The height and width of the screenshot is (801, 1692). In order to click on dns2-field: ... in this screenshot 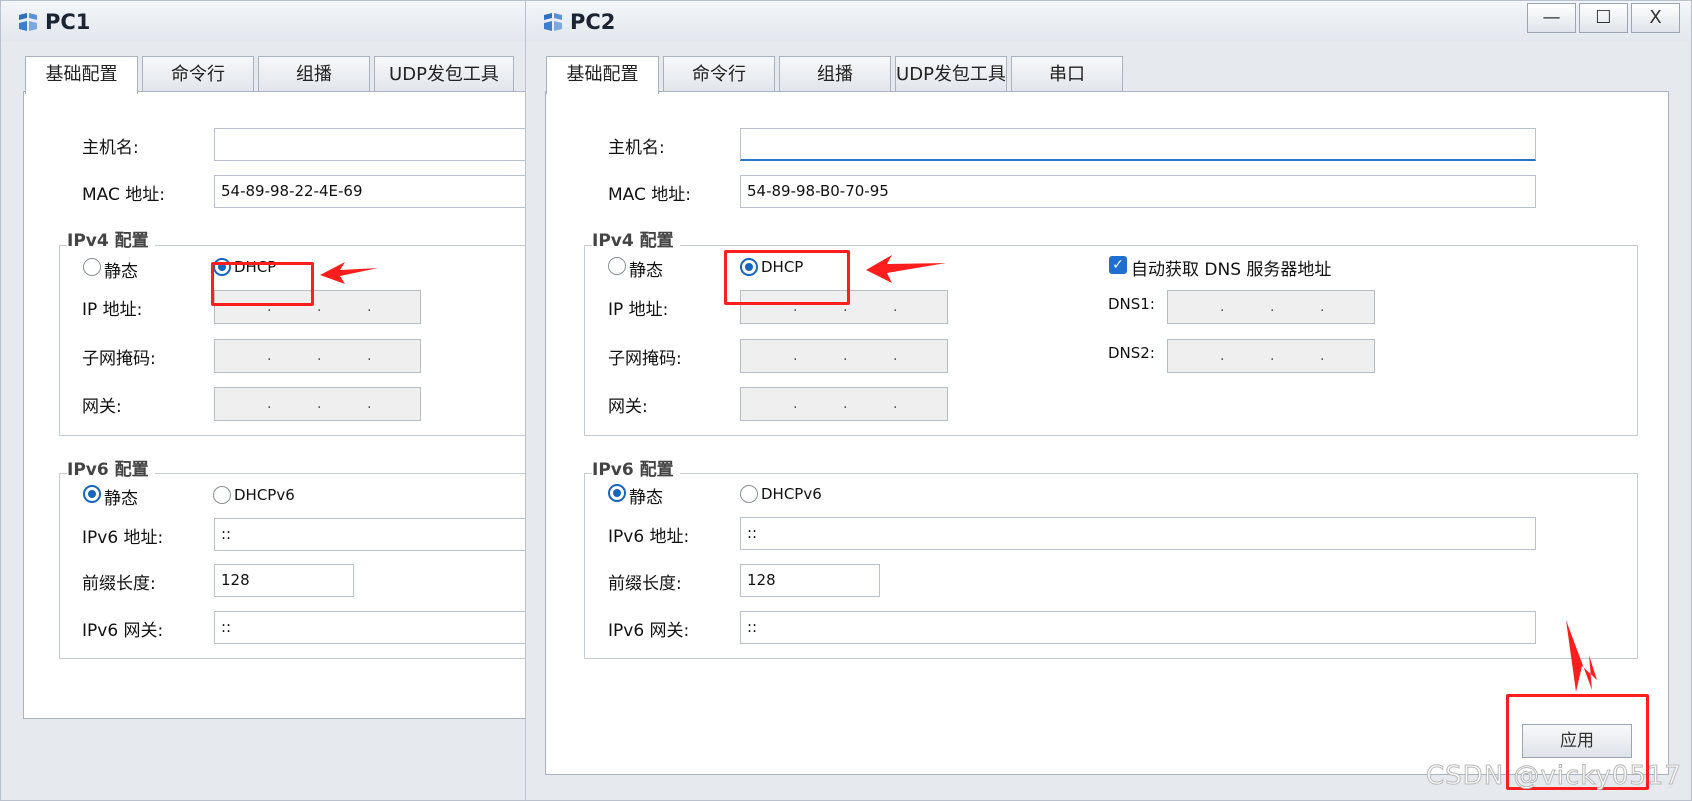, I will do `click(1271, 356)`.